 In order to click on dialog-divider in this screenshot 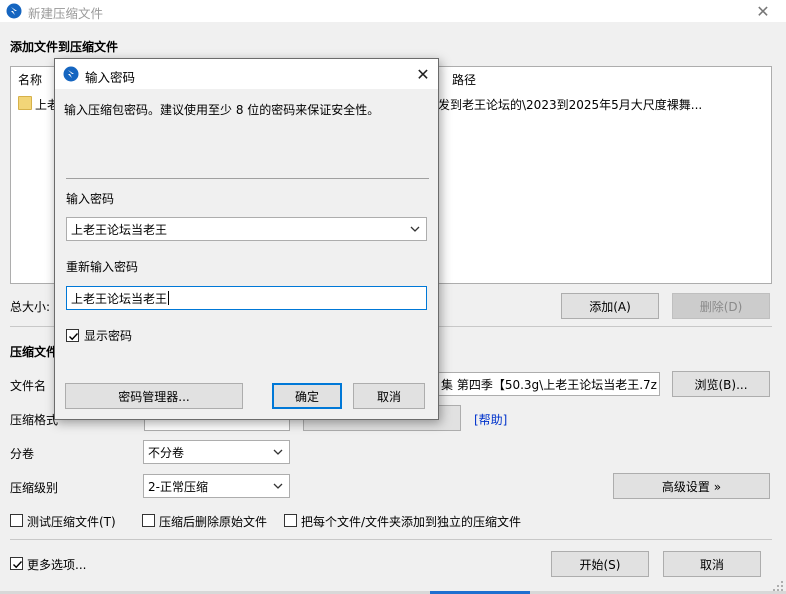, I will do `click(247, 178)`.